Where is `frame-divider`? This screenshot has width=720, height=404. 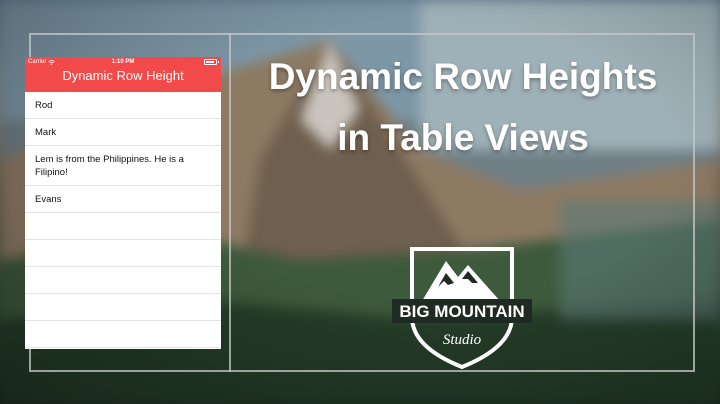
frame-divider is located at coordinates (230, 202).